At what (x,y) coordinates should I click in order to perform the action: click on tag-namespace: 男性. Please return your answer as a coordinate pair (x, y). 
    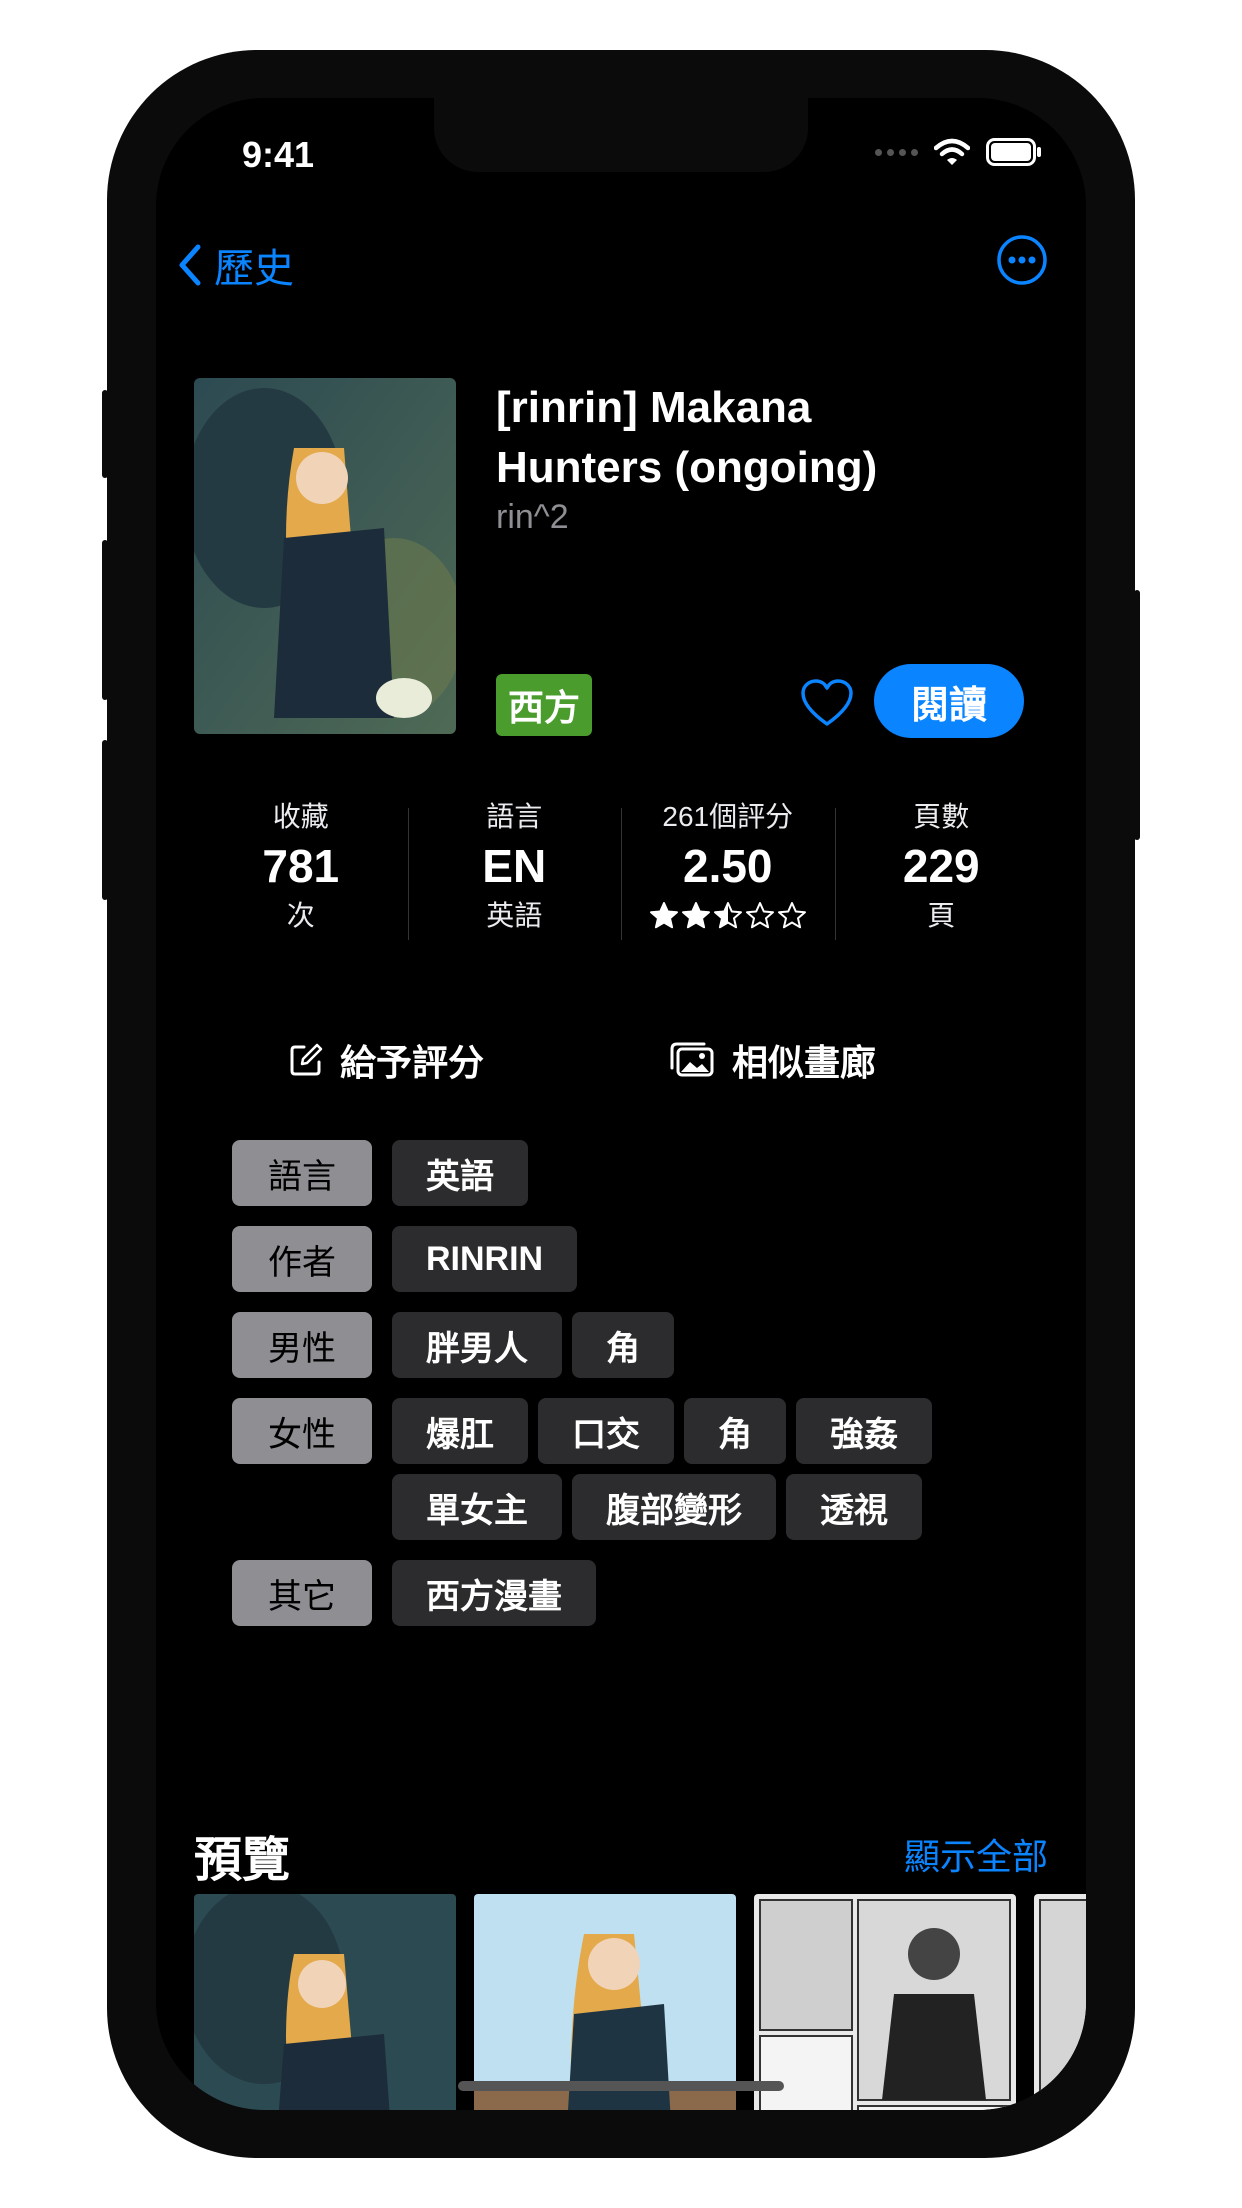
    Looking at the image, I should click on (302, 1345).